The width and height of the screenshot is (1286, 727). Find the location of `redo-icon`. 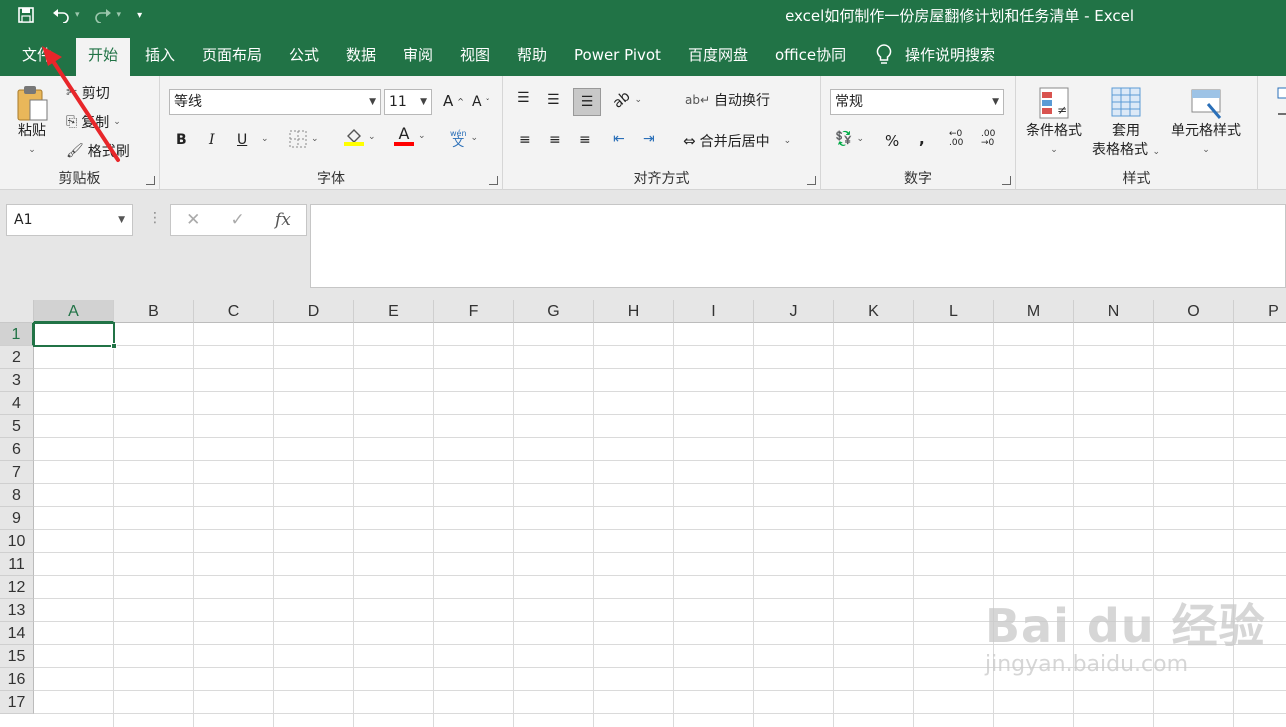

redo-icon is located at coordinates (103, 15).